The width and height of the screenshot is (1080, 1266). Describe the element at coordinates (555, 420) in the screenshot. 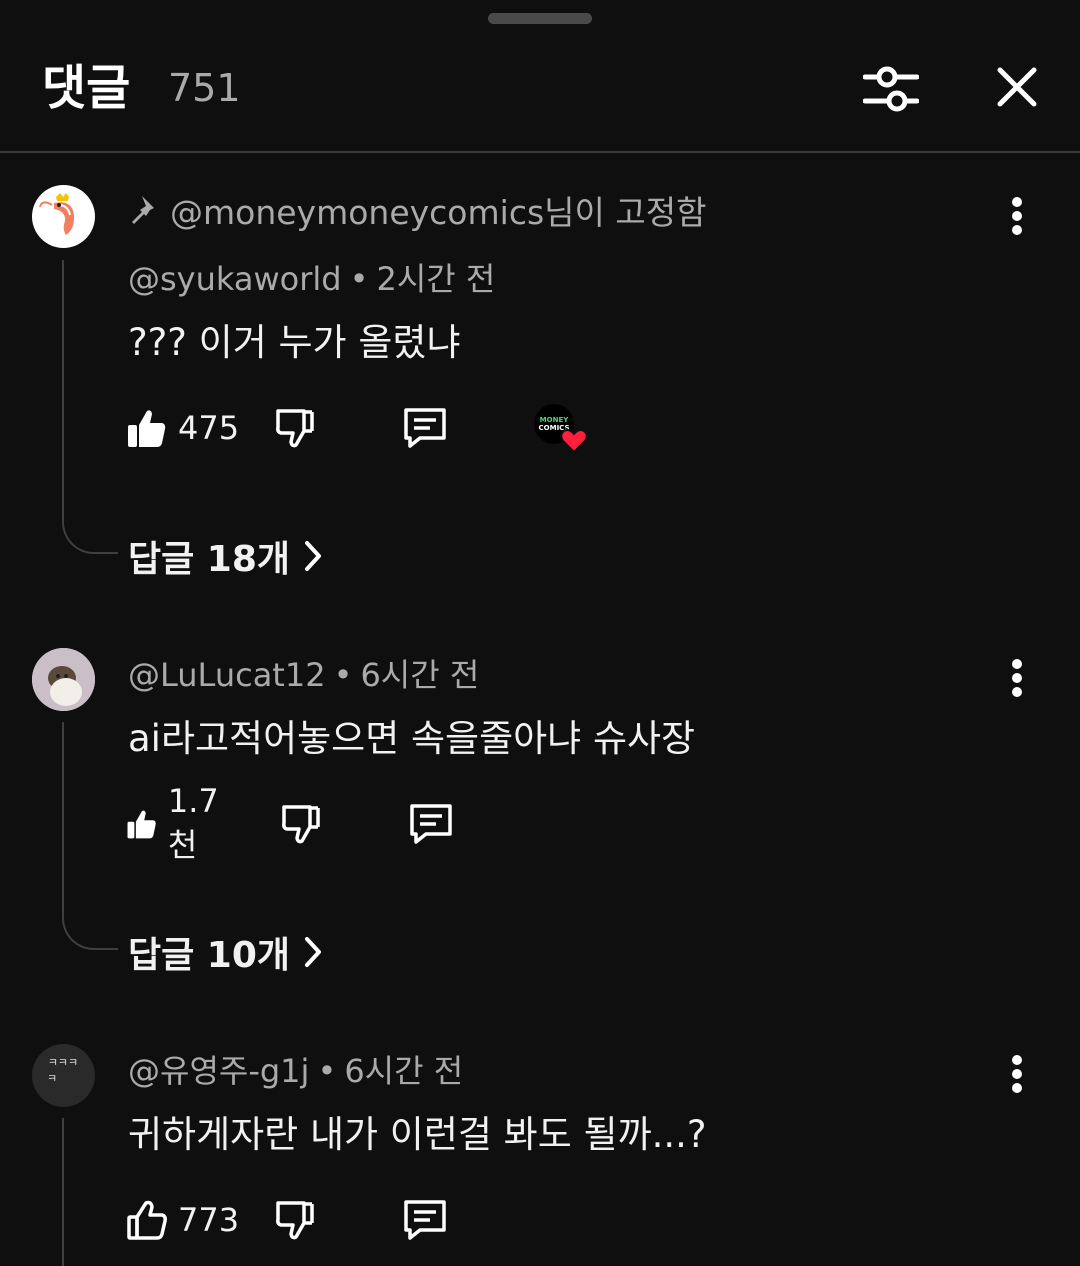

I see `svg-text: MONEY` at that location.